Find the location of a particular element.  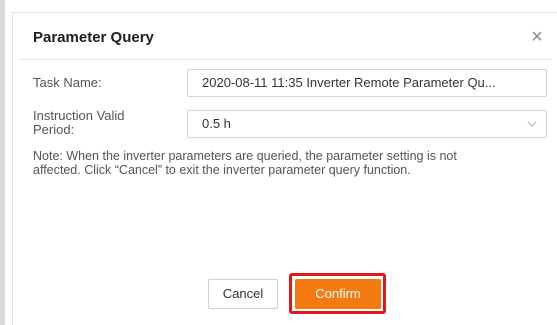

valid-period-label-line2: Period: is located at coordinates (54, 129).